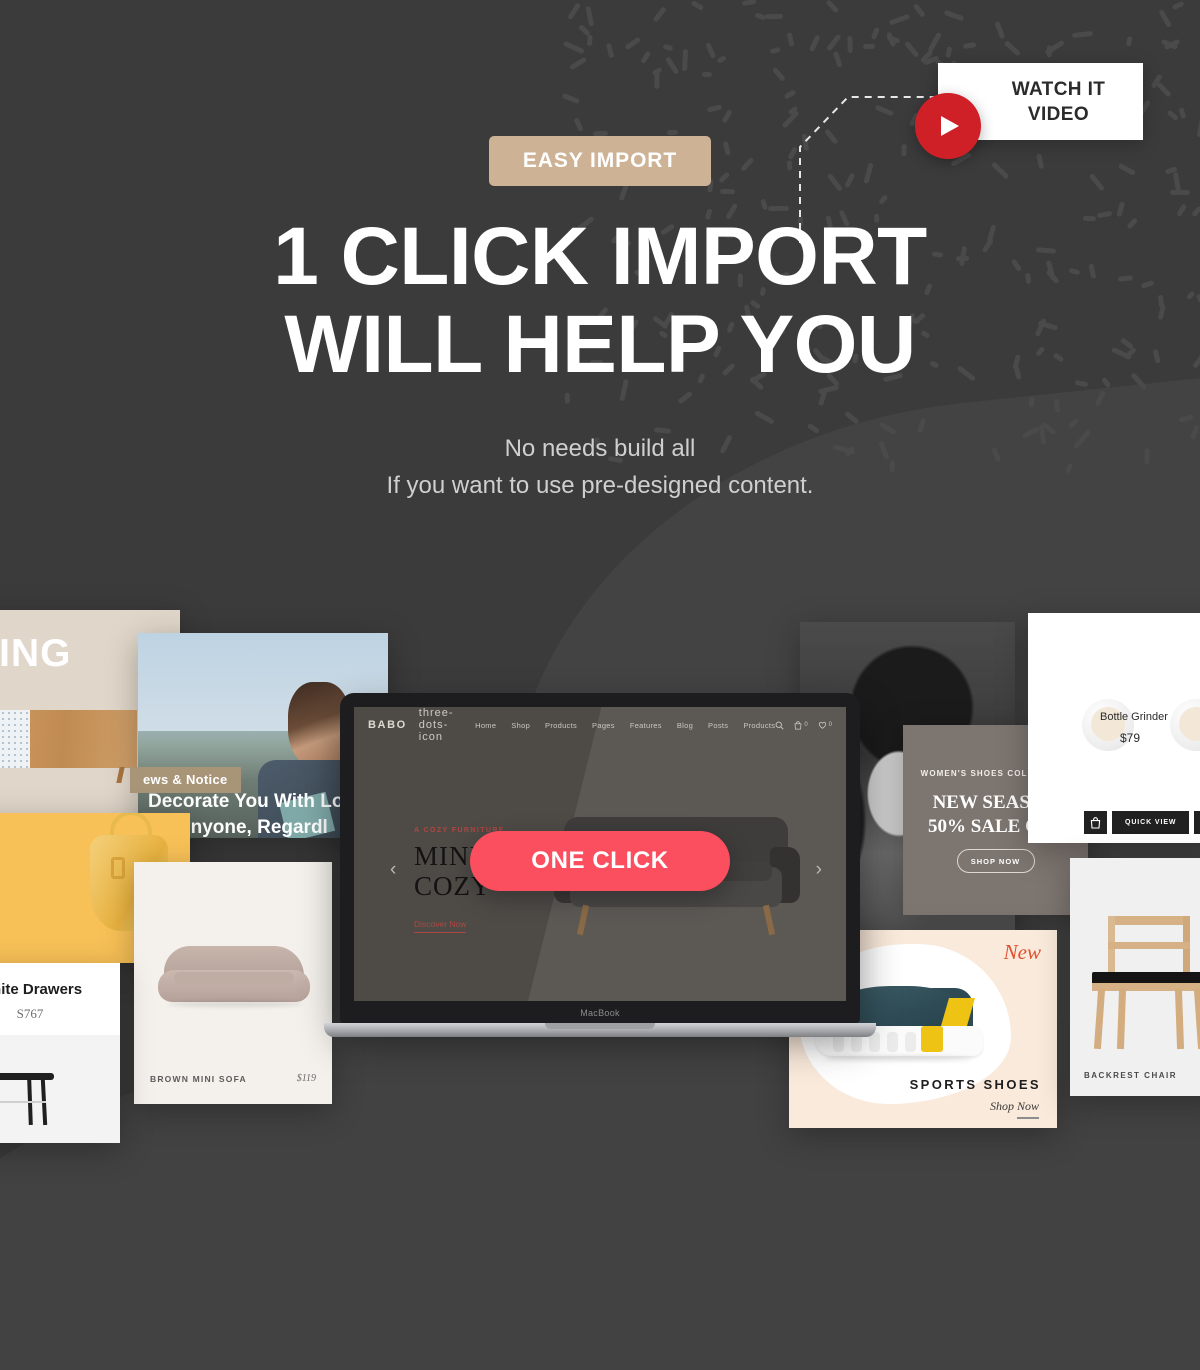  What do you see at coordinates (830, 725) in the screenshot?
I see `wishlist-count: 0` at bounding box center [830, 725].